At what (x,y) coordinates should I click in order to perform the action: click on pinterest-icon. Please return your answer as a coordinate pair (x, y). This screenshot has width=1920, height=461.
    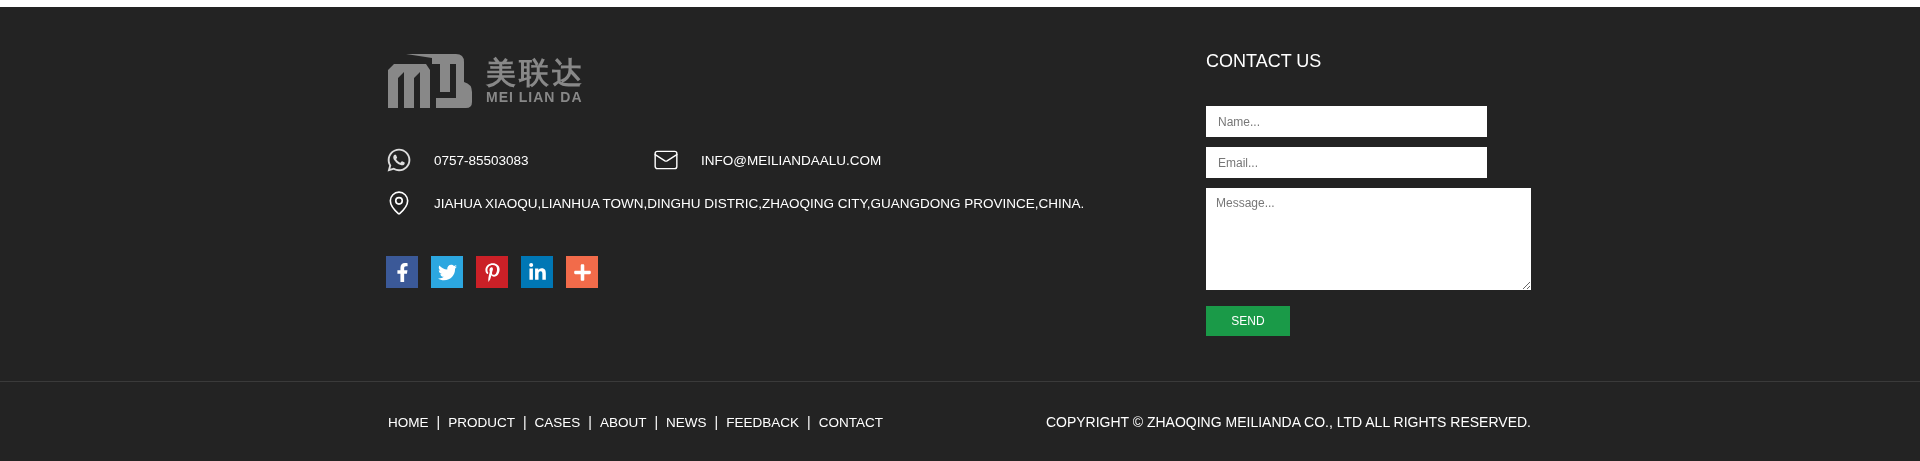
    Looking at the image, I should click on (492, 272).